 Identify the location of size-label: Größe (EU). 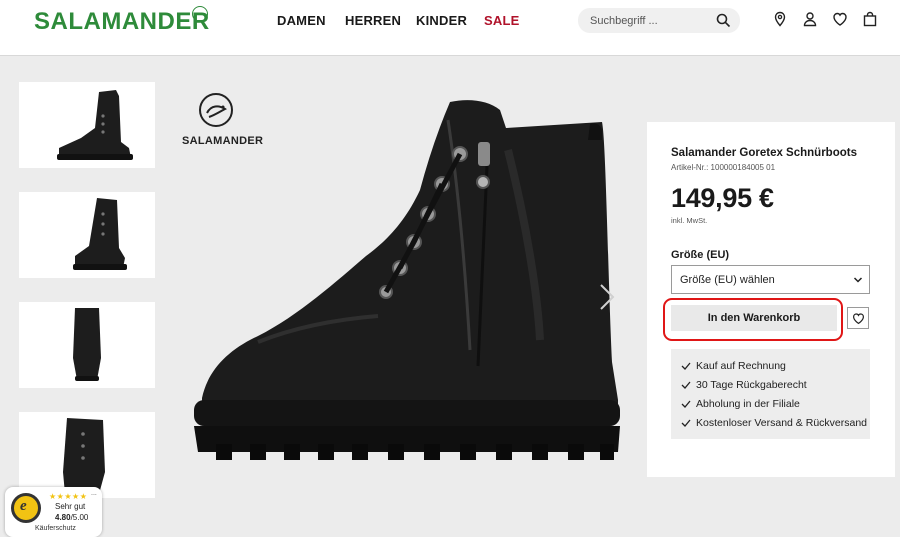
(700, 255).